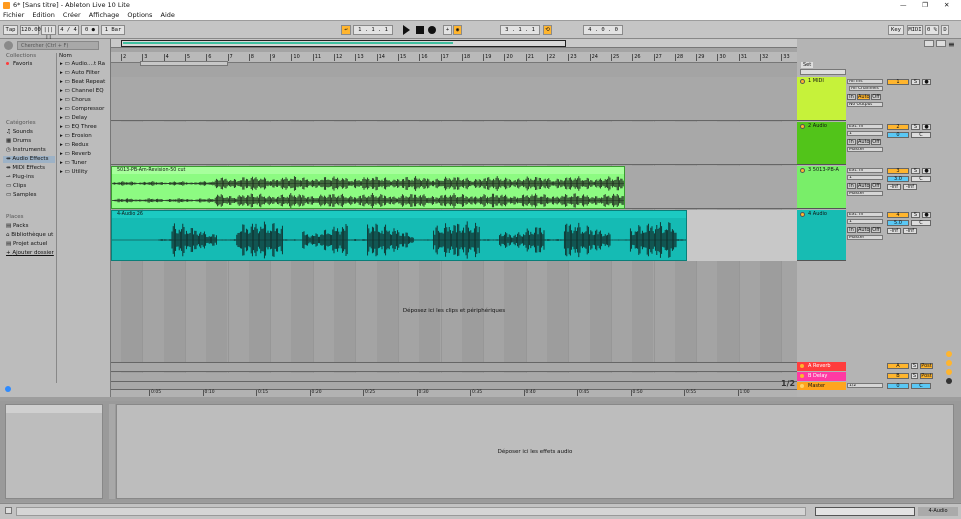 The height and width of the screenshot is (519, 961). What do you see at coordinates (910, 187) in the screenshot?
I see `send-b-field-3: -inf` at bounding box center [910, 187].